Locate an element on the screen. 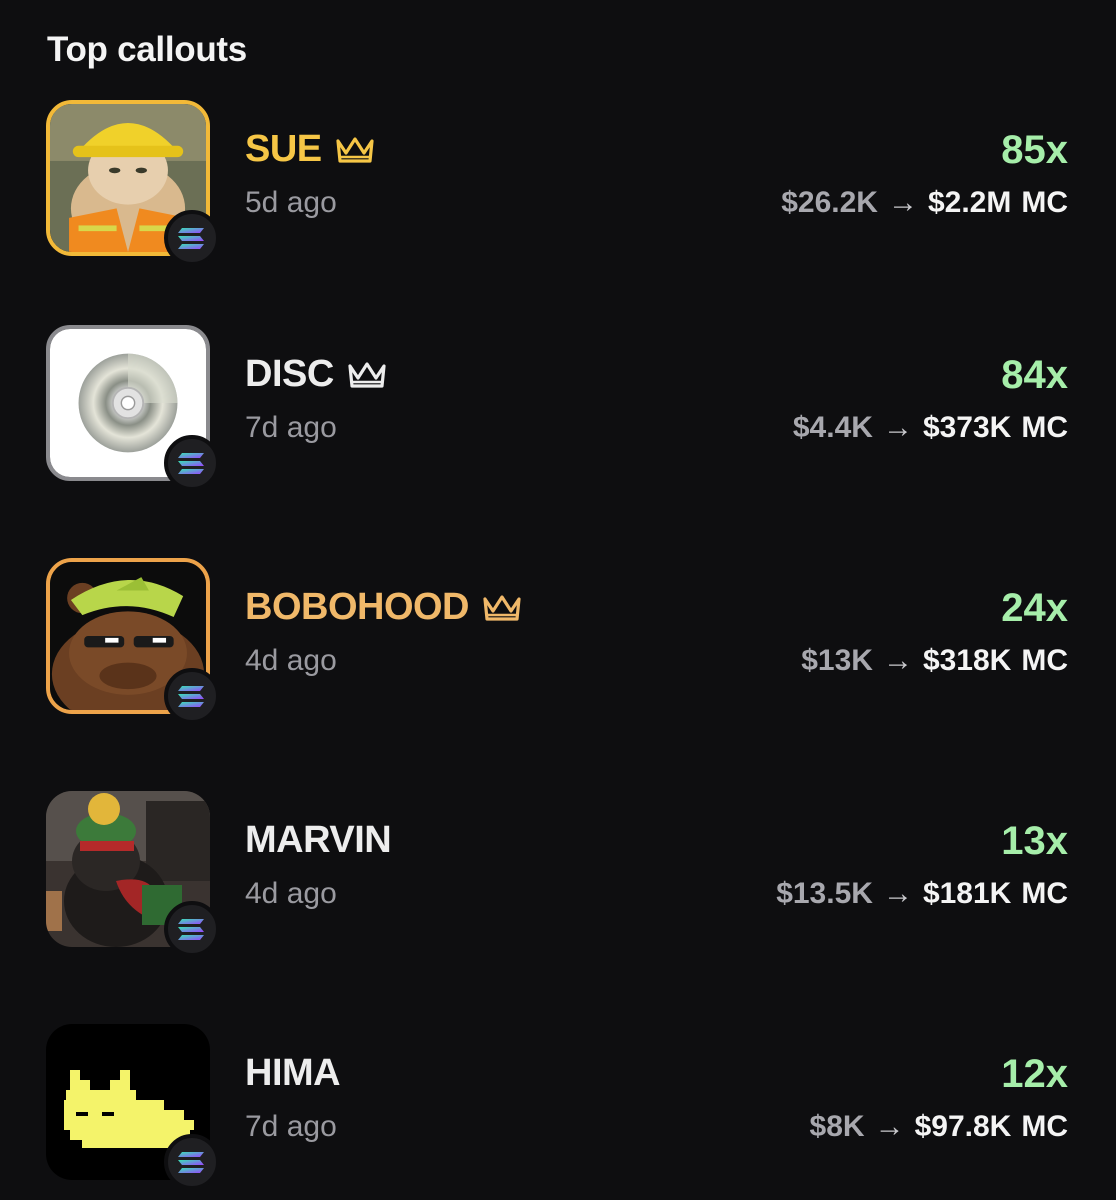 Image resolution: width=1116 pixels, height=1200 pixels. token-symbol: HIMA is located at coordinates (293, 1073).